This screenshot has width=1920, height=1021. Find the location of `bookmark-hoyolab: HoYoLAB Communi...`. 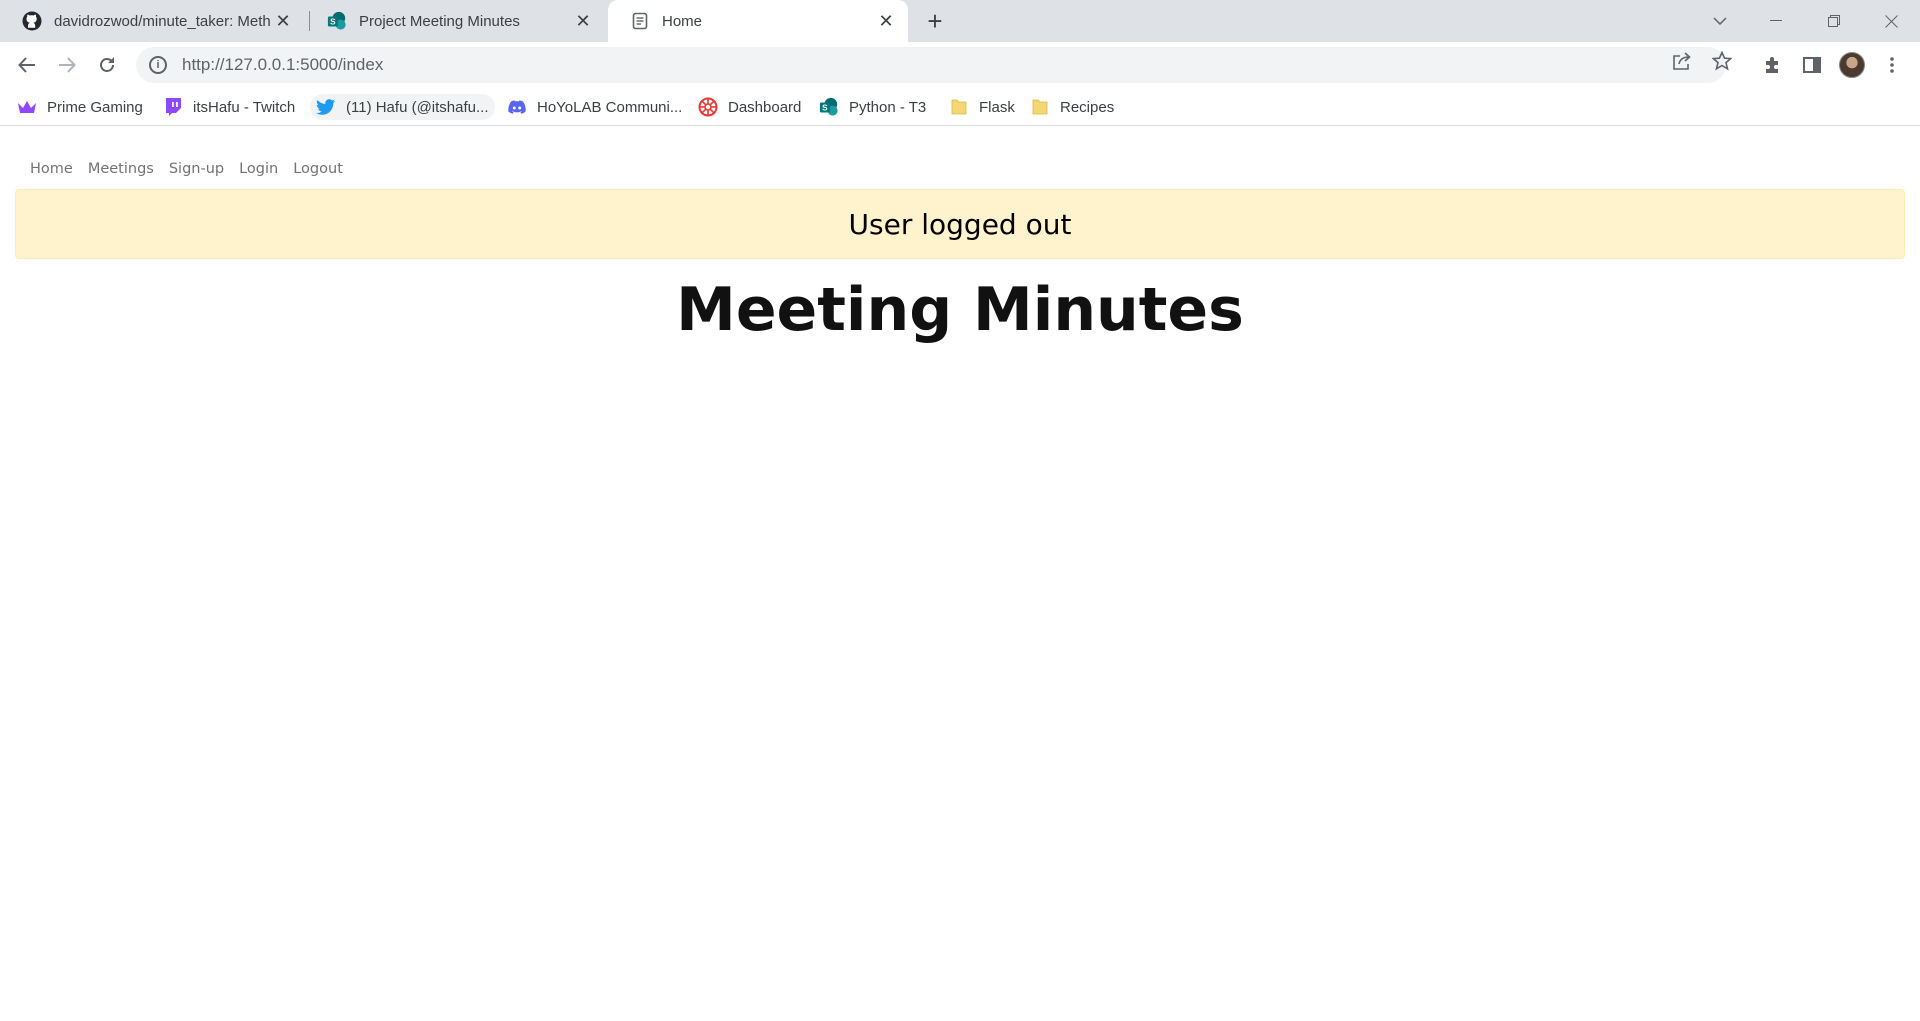

bookmark-hoyolab: HoYoLAB Communi... is located at coordinates (594, 107).